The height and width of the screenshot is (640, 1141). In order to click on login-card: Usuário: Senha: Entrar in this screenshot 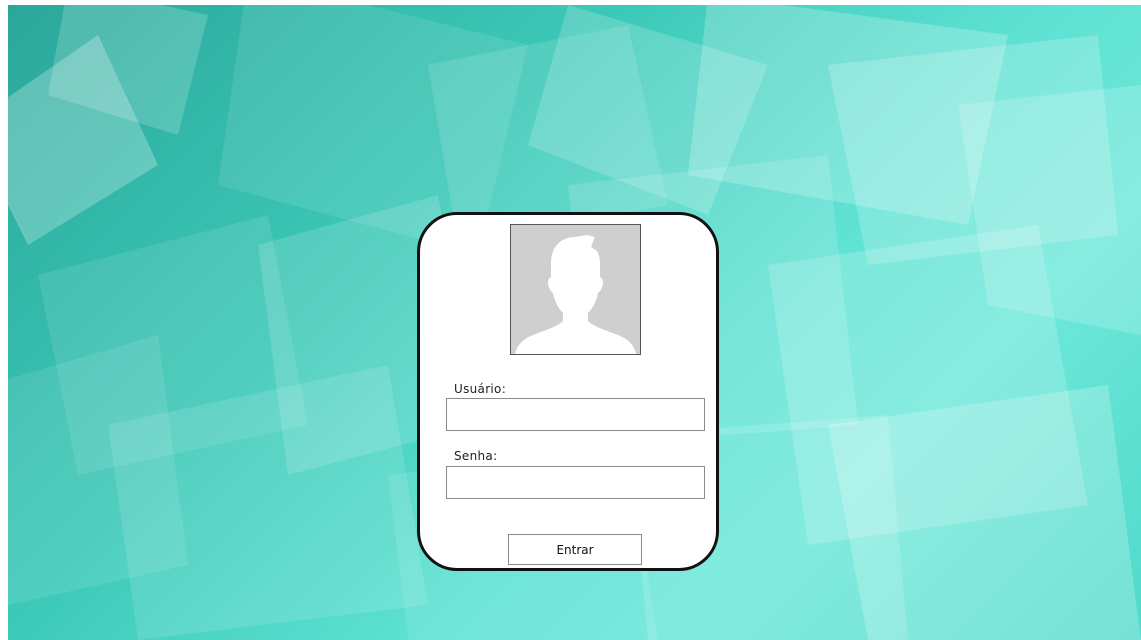, I will do `click(568, 391)`.